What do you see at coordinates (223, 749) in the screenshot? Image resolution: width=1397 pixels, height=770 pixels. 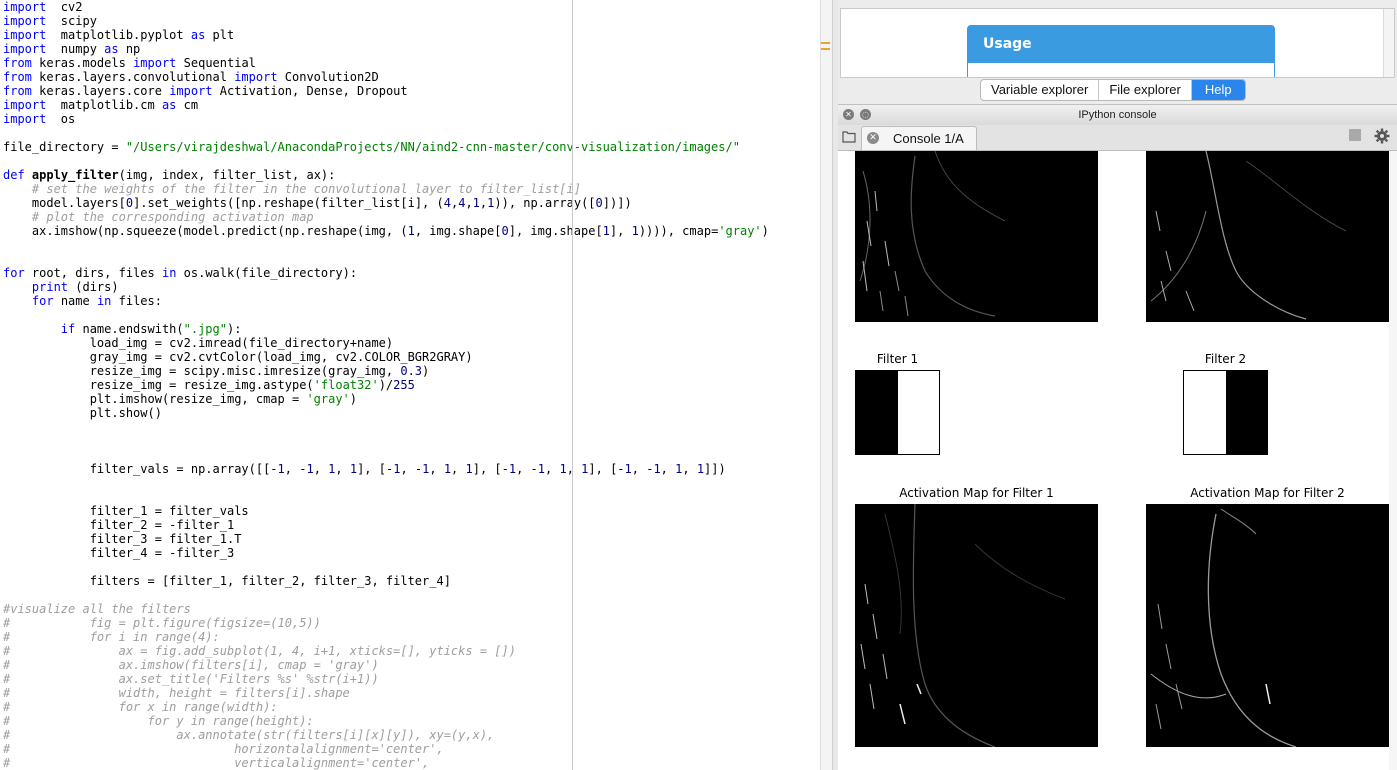 I see `code-token: # horizontalalignment='center',` at bounding box center [223, 749].